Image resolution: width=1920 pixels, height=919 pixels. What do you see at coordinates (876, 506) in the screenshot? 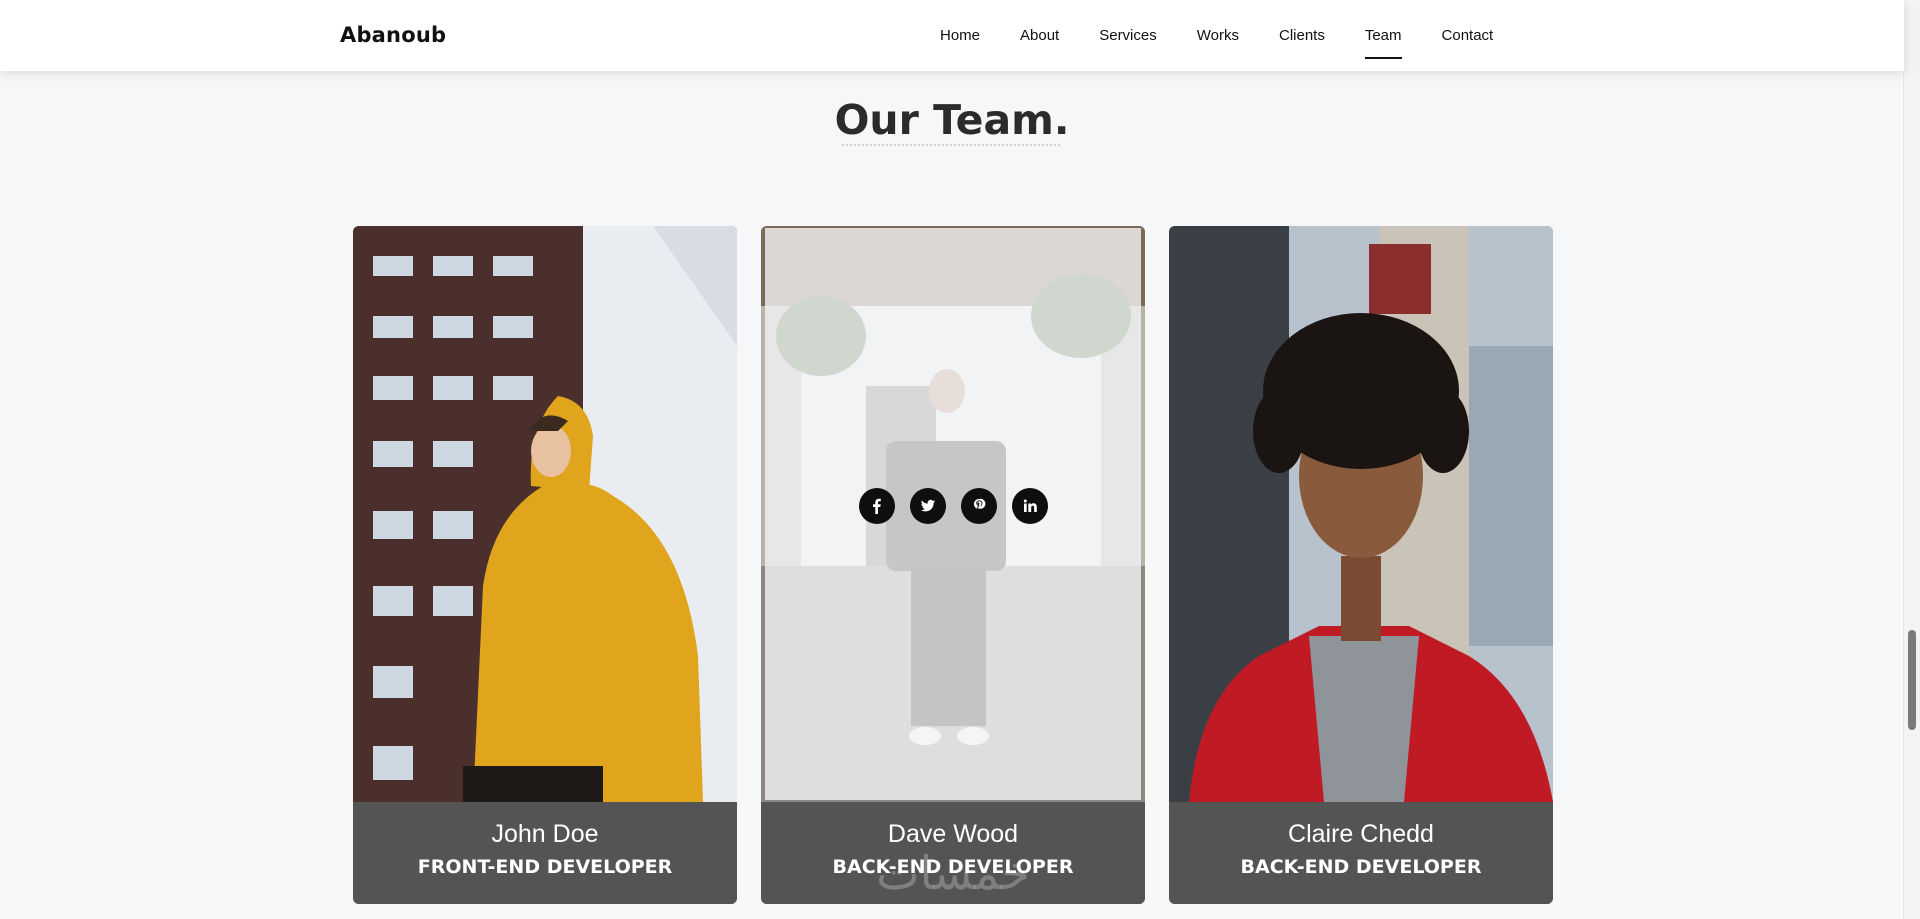
I see `facebook-icon` at bounding box center [876, 506].